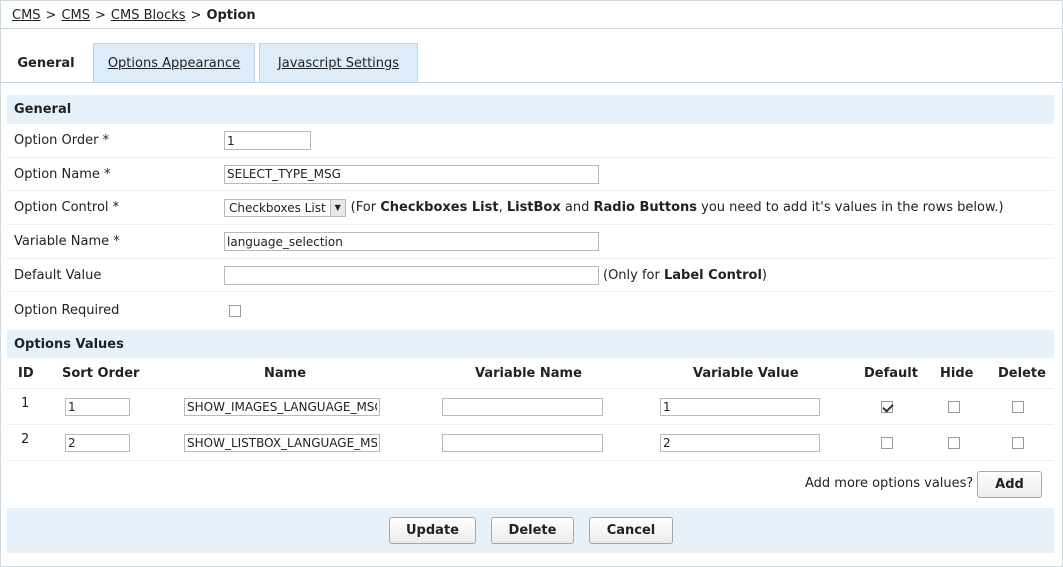 The height and width of the screenshot is (567, 1063). What do you see at coordinates (337, 207) in the screenshot?
I see `chevron-down-icon: ▼` at bounding box center [337, 207].